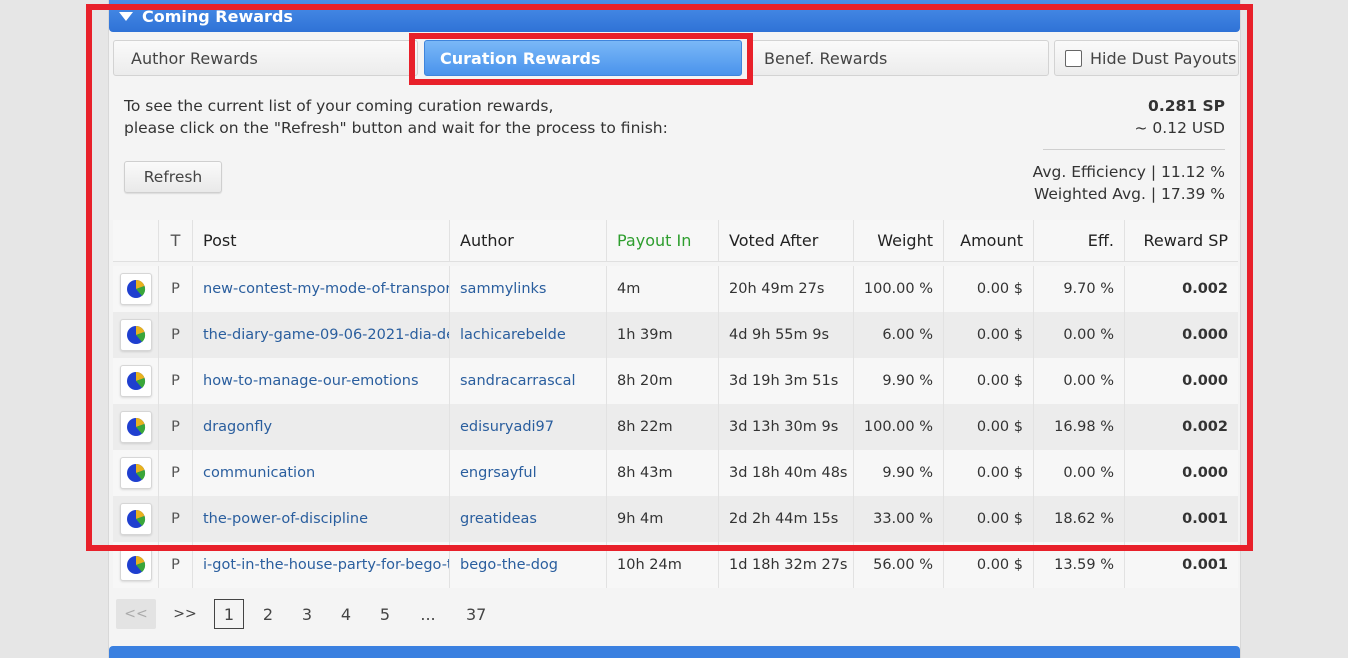  I want to click on author-link: bego-the-dog, so click(528, 565).